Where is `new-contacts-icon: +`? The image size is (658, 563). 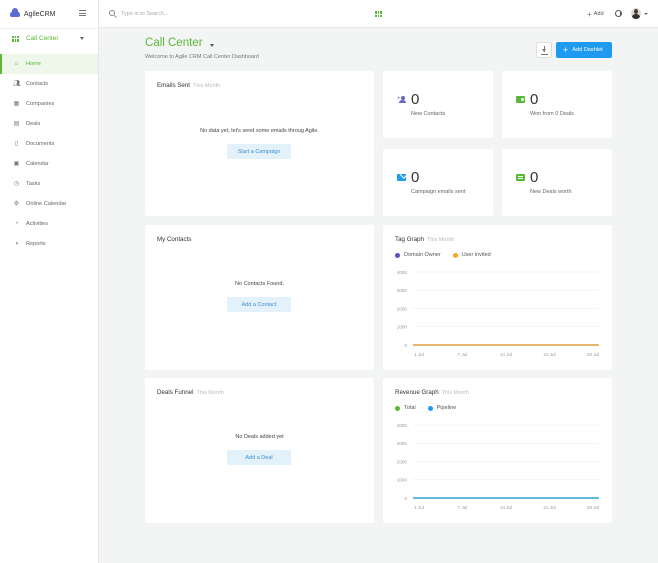 new-contacts-icon: + is located at coordinates (401, 99).